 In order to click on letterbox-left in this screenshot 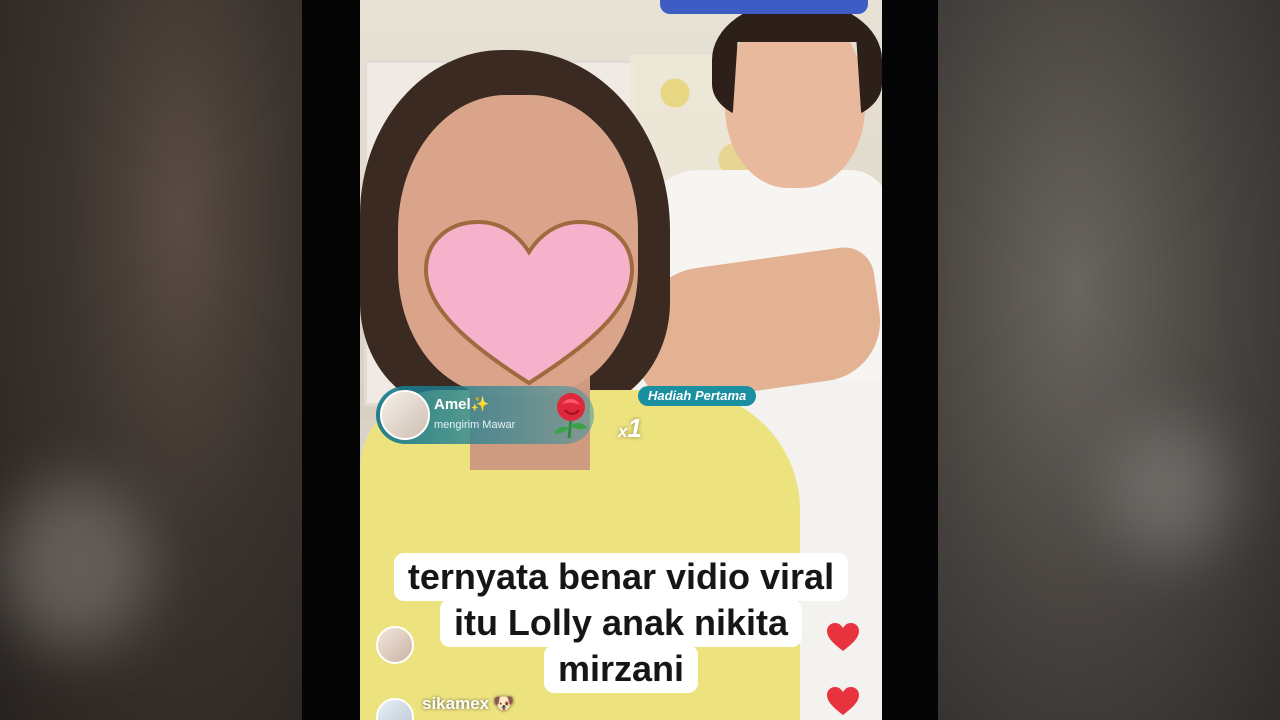, I will do `click(331, 360)`.